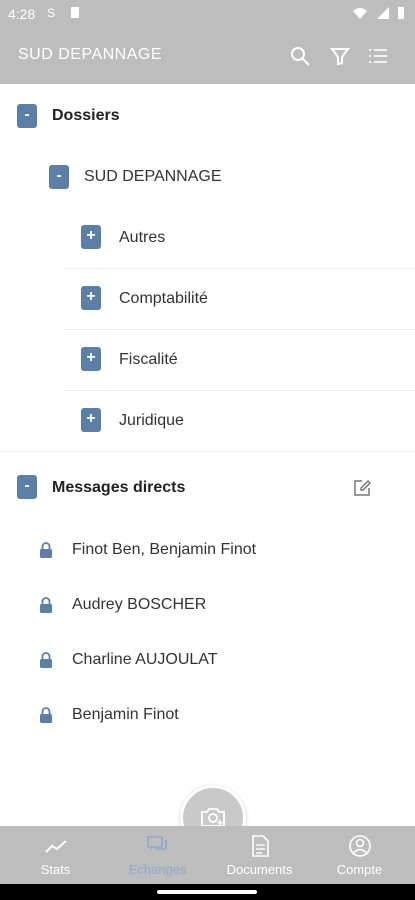 This screenshot has height=900, width=415. Describe the element at coordinates (260, 846) in the screenshot. I see `document-icon` at that location.